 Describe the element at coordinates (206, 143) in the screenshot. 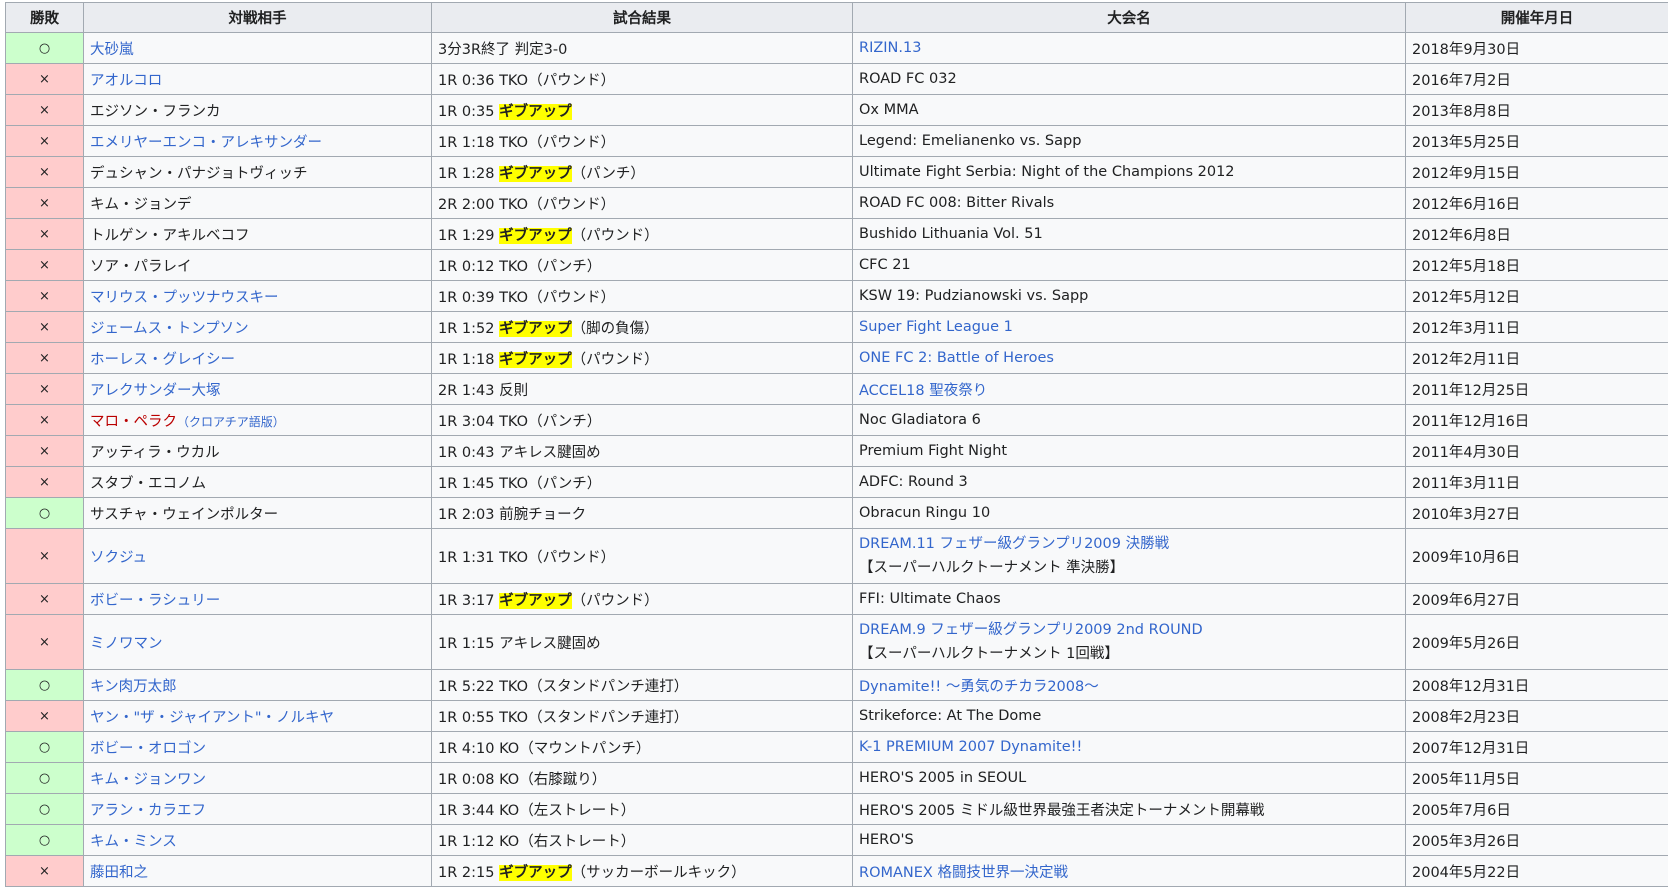

I see `opponent-name: エメリヤーエンコ・アレキサンダー` at that location.